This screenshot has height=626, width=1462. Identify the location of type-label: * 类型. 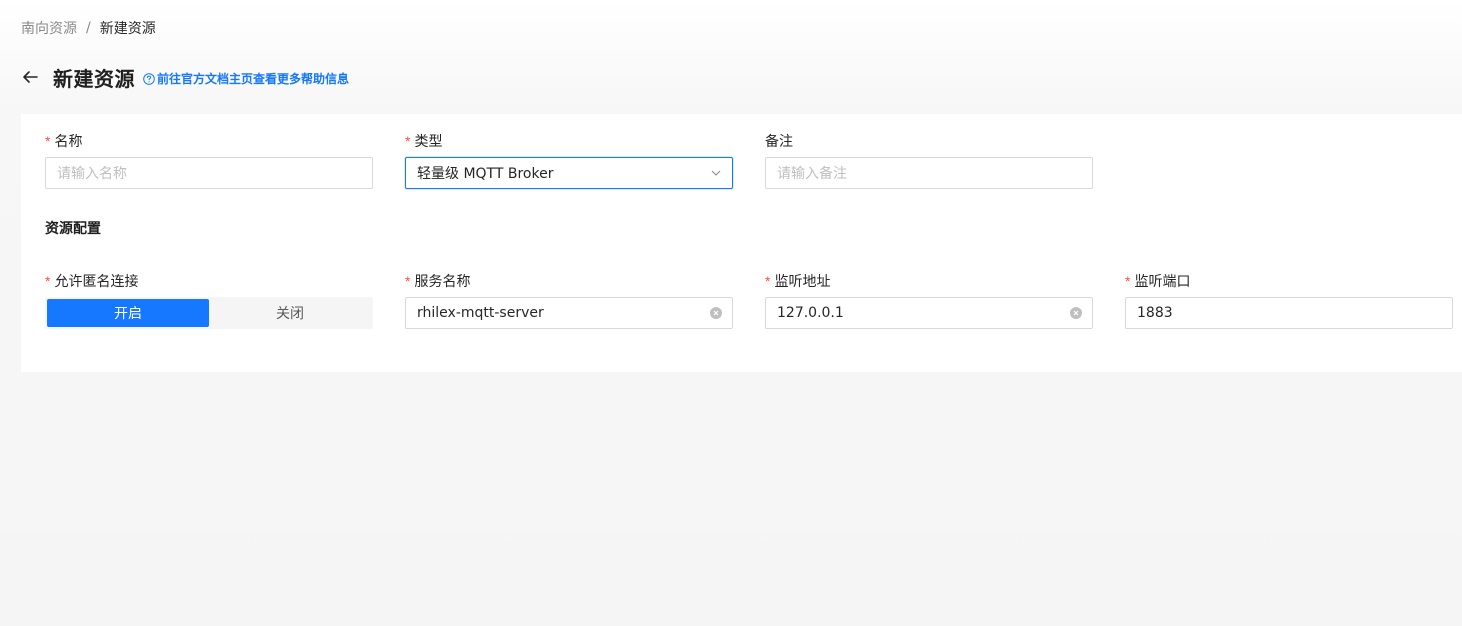
(569, 141).